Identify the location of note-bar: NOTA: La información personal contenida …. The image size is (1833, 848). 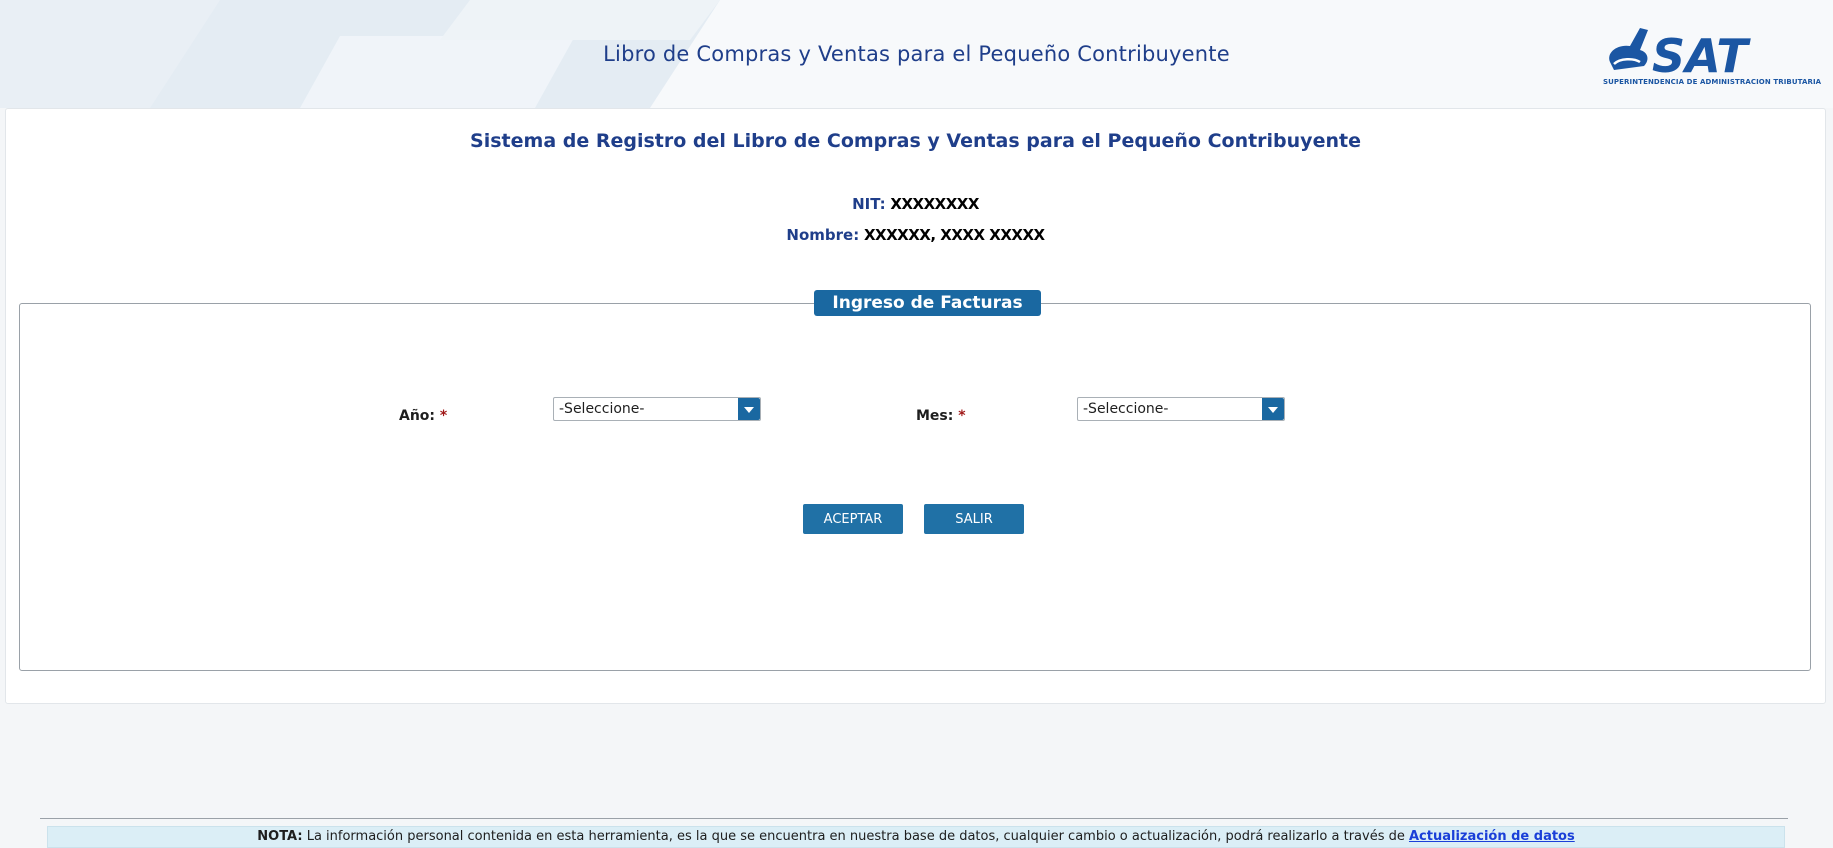
(916, 837).